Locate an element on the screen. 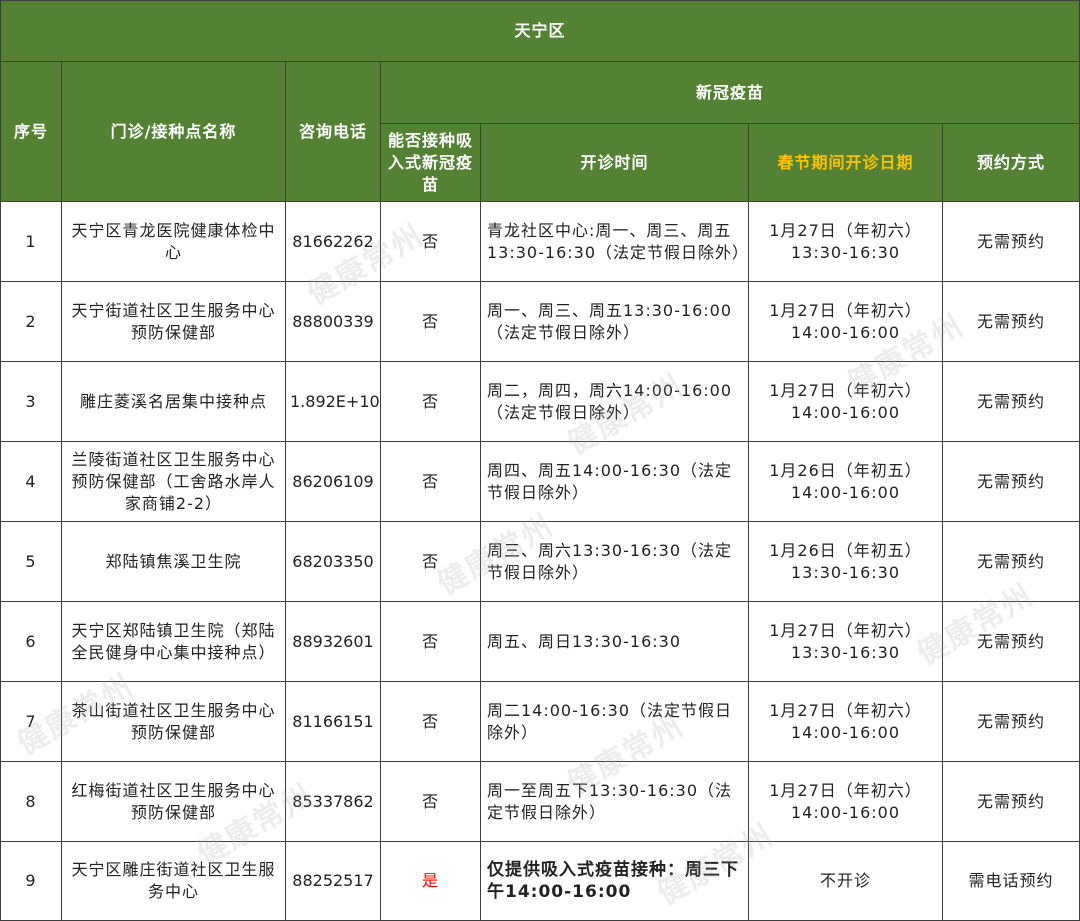 The width and height of the screenshot is (1080, 921). festival-date: 1月26日（年初五）14:00-16:00 is located at coordinates (845, 481).